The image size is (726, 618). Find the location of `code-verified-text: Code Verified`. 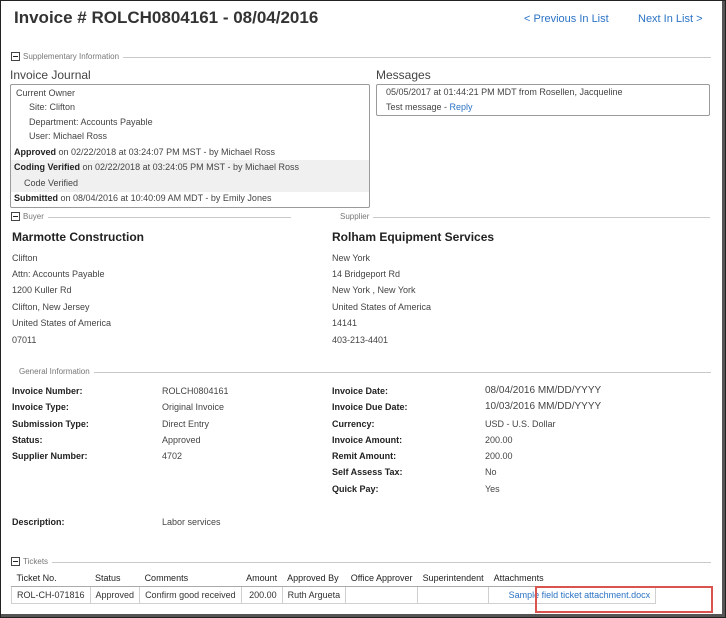

code-verified-text: Code Verified is located at coordinates (51, 183).